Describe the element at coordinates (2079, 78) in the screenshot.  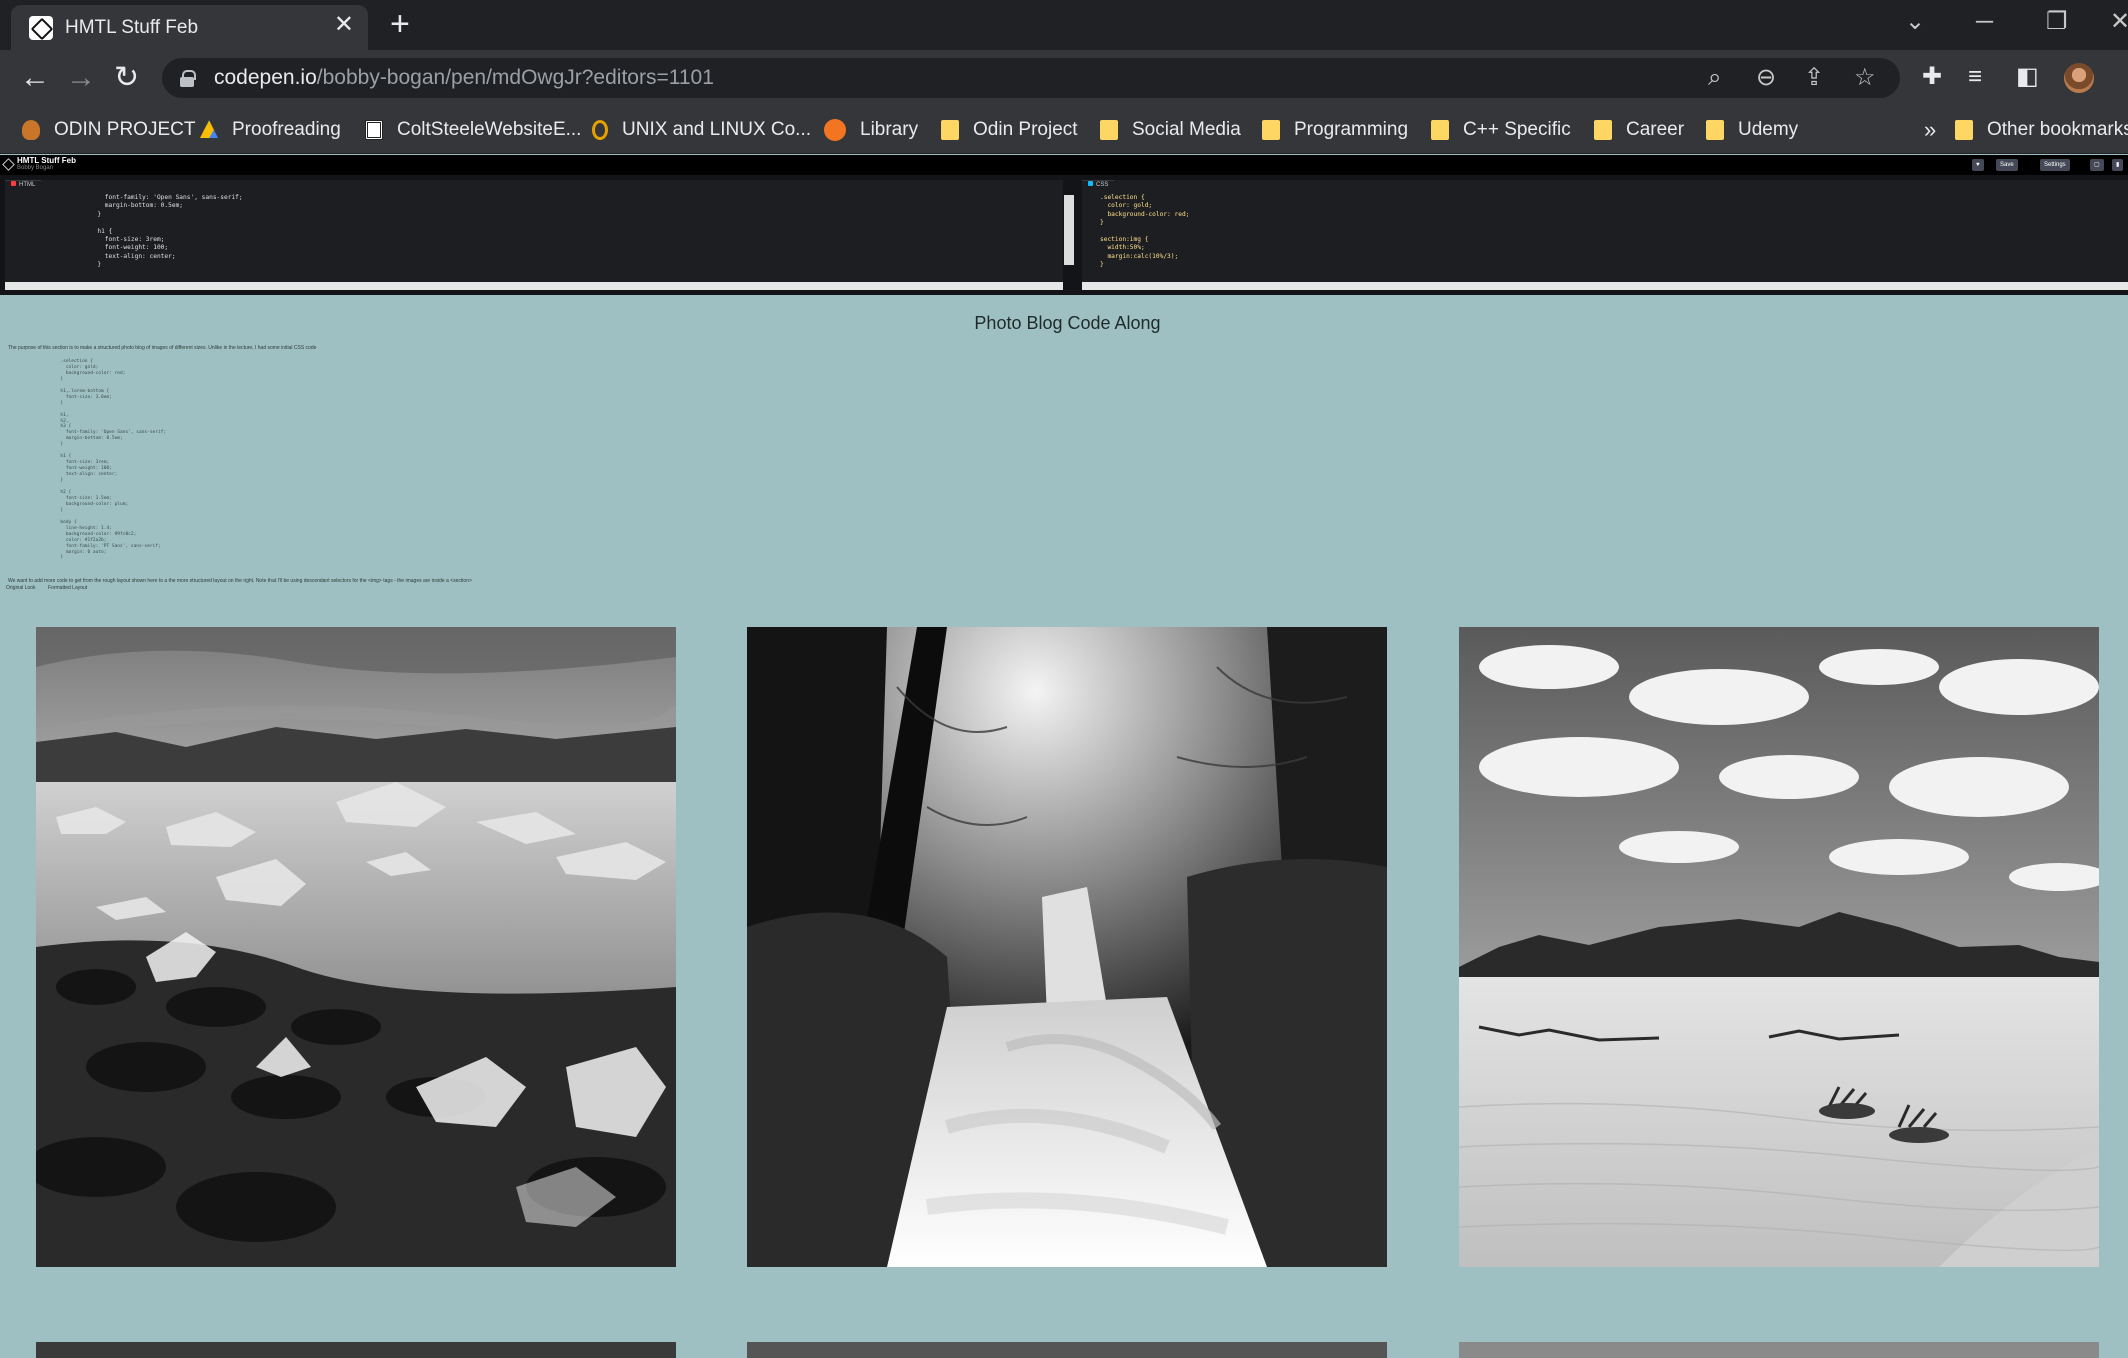
I see `profile-avatar` at that location.